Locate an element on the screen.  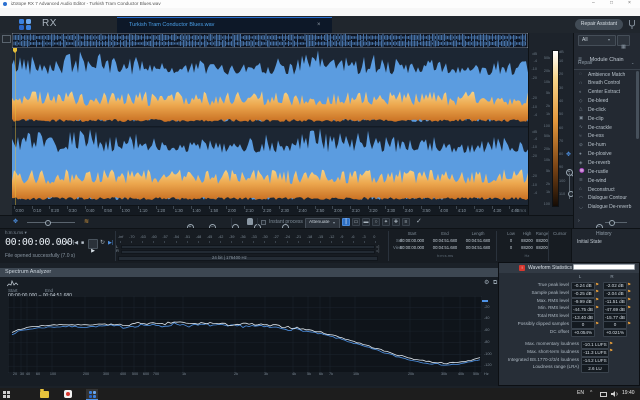
pan-tool-icon: ✥ is located at coordinates (15, 222).